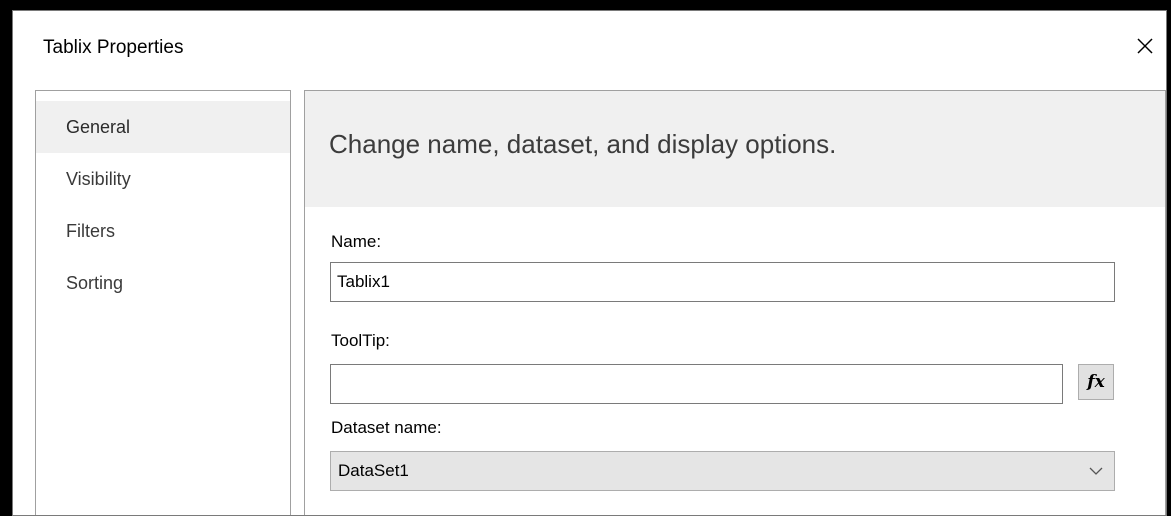 The image size is (1171, 516). Describe the element at coordinates (722, 471) in the screenshot. I see `dataset-select: DataSet1` at that location.